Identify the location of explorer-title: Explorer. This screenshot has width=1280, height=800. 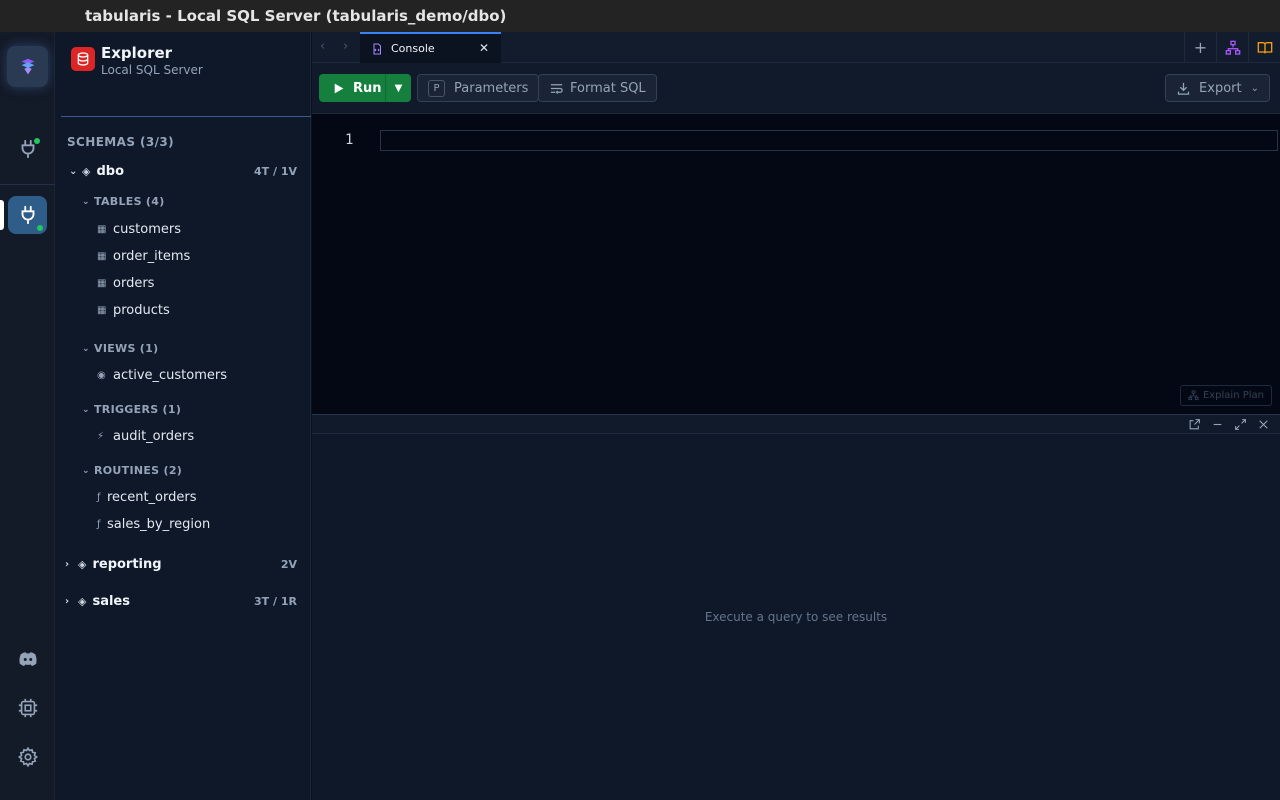
(137, 53).